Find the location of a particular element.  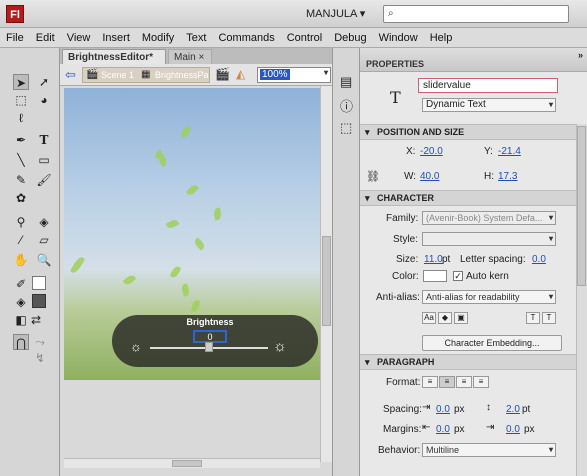

back-arrow-icon: ⇦ is located at coordinates (70, 75).